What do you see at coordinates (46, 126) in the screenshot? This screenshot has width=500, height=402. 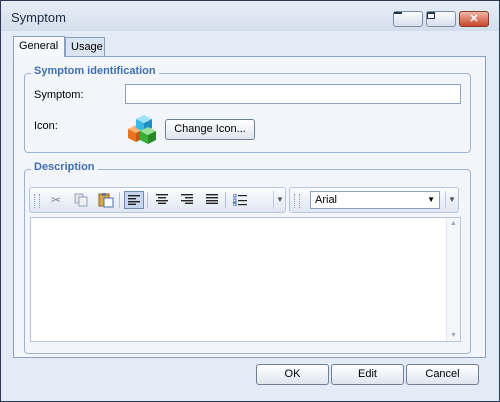 I see `icon-label: Icon:` at bounding box center [46, 126].